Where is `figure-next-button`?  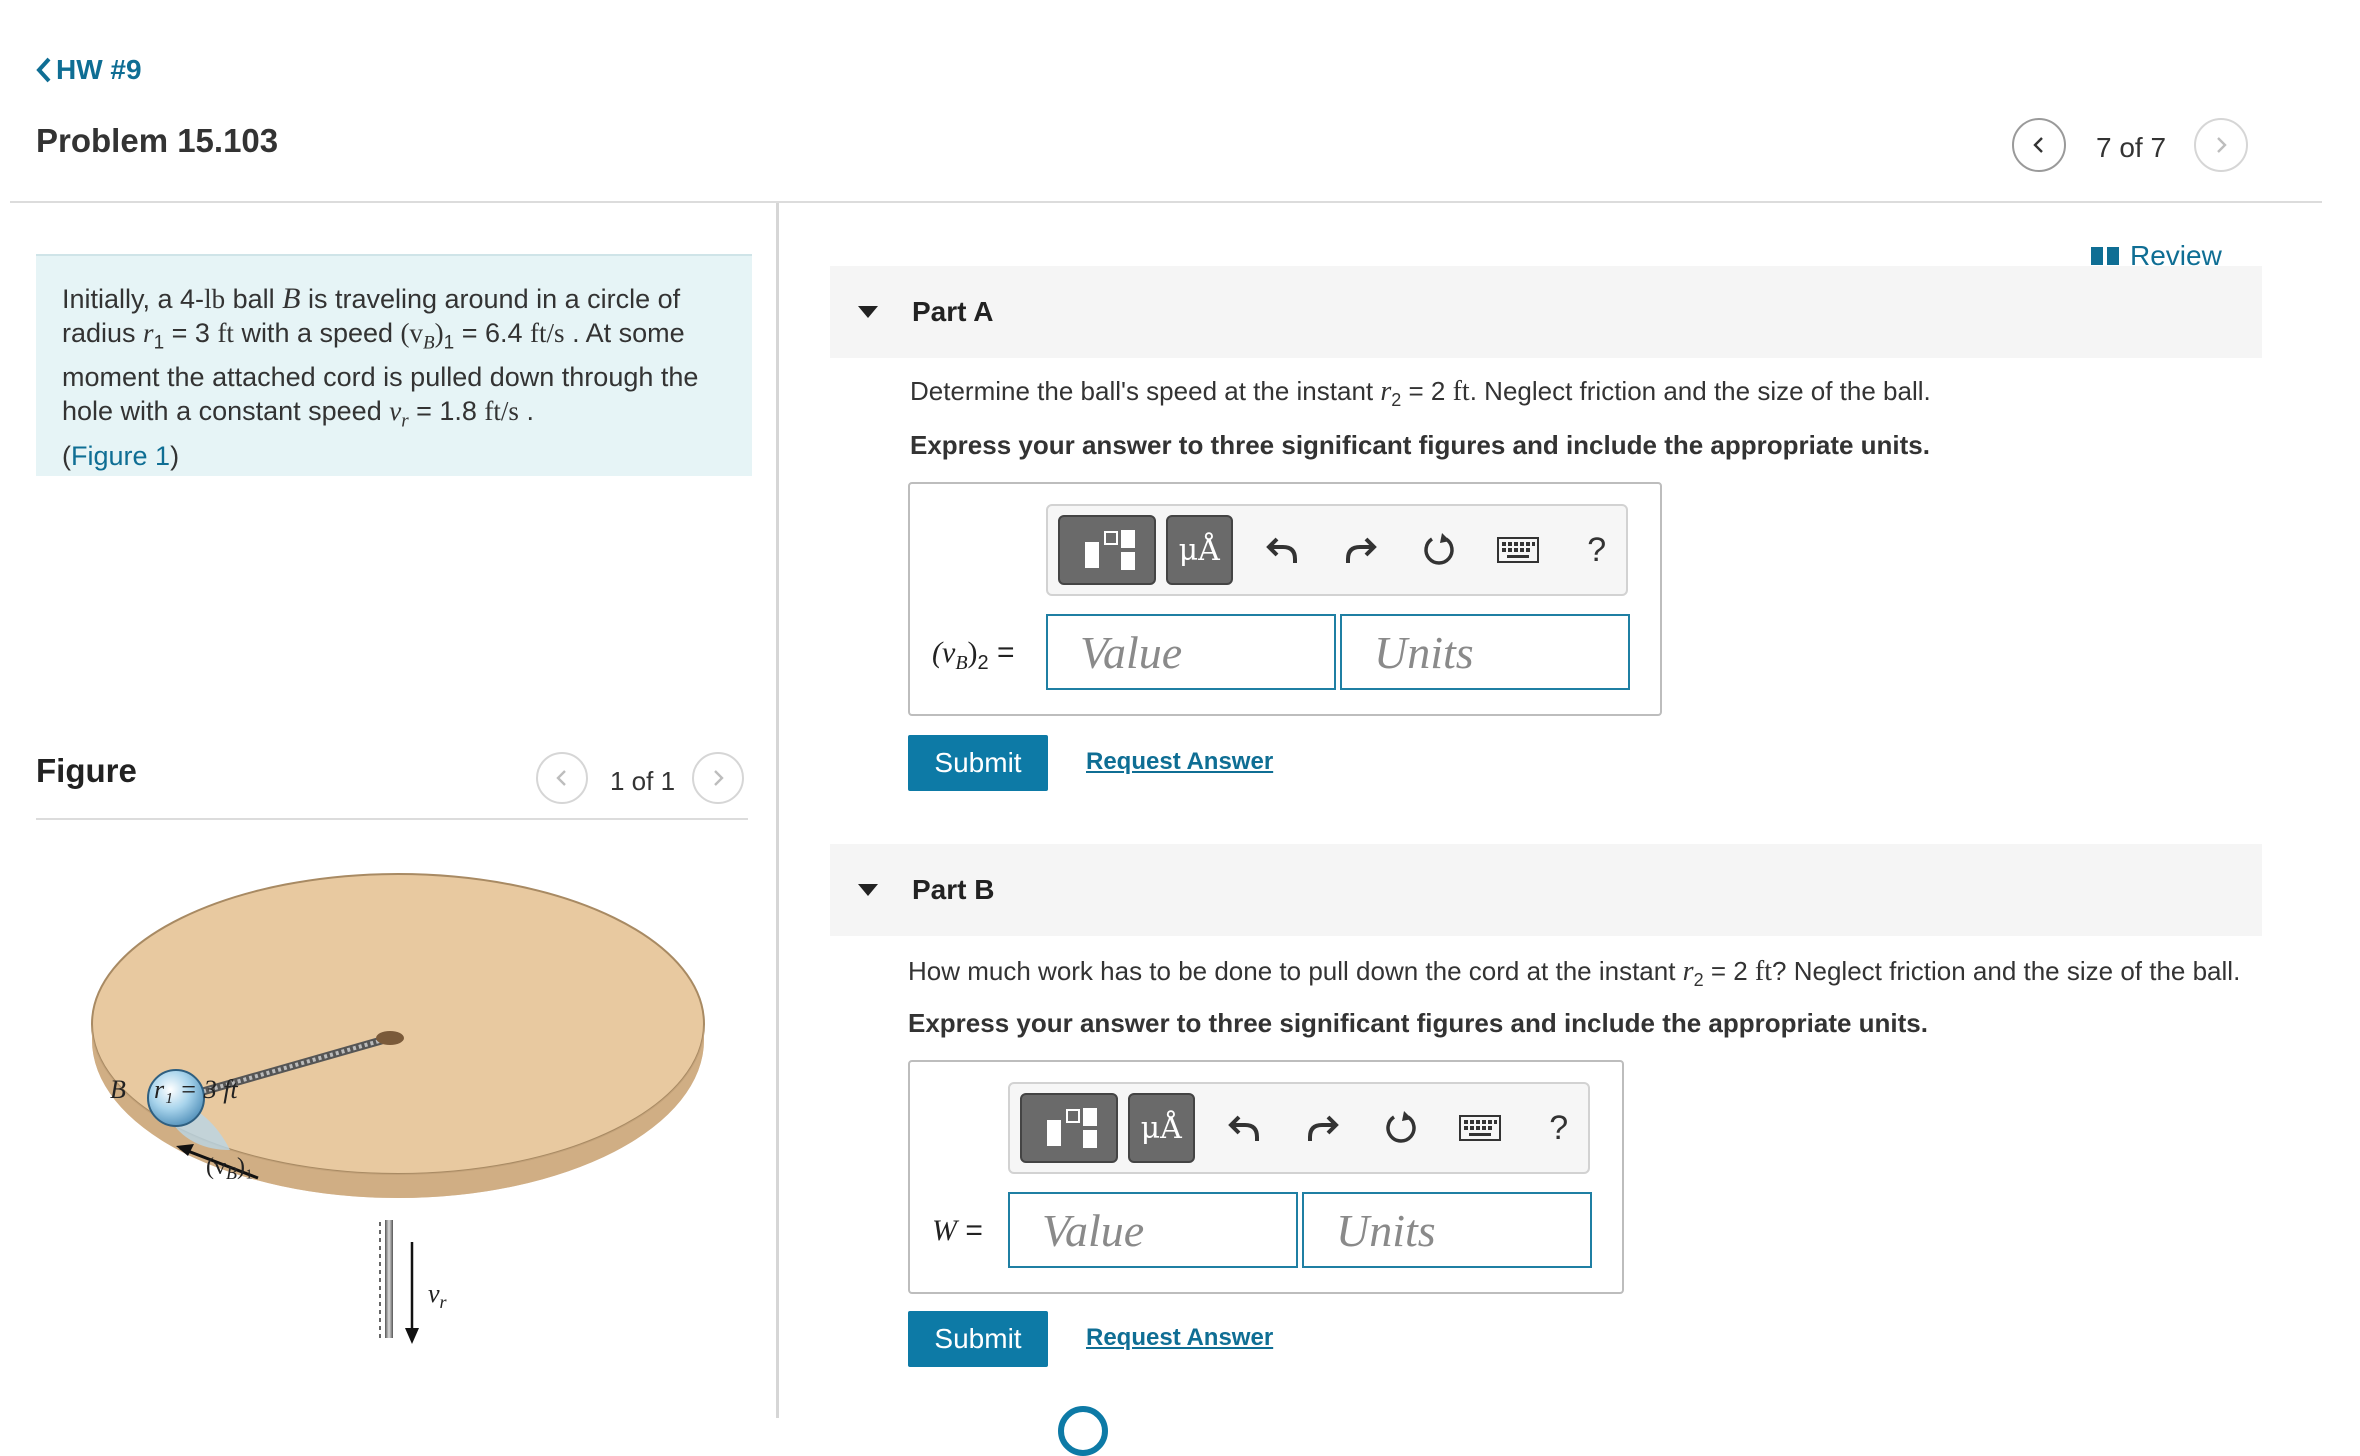 figure-next-button is located at coordinates (718, 778).